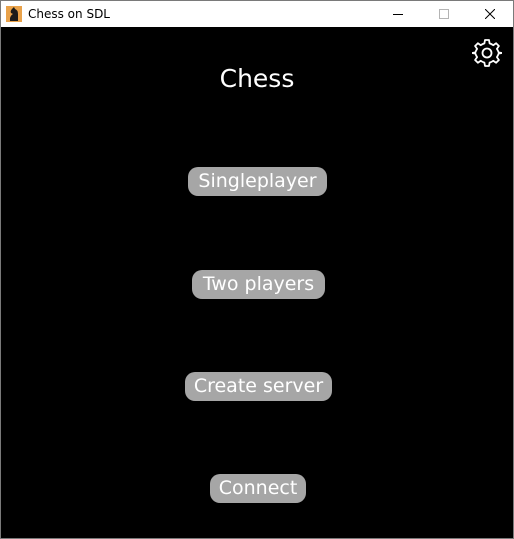 Image resolution: width=514 pixels, height=539 pixels. I want to click on page-title: Chess, so click(257, 78).